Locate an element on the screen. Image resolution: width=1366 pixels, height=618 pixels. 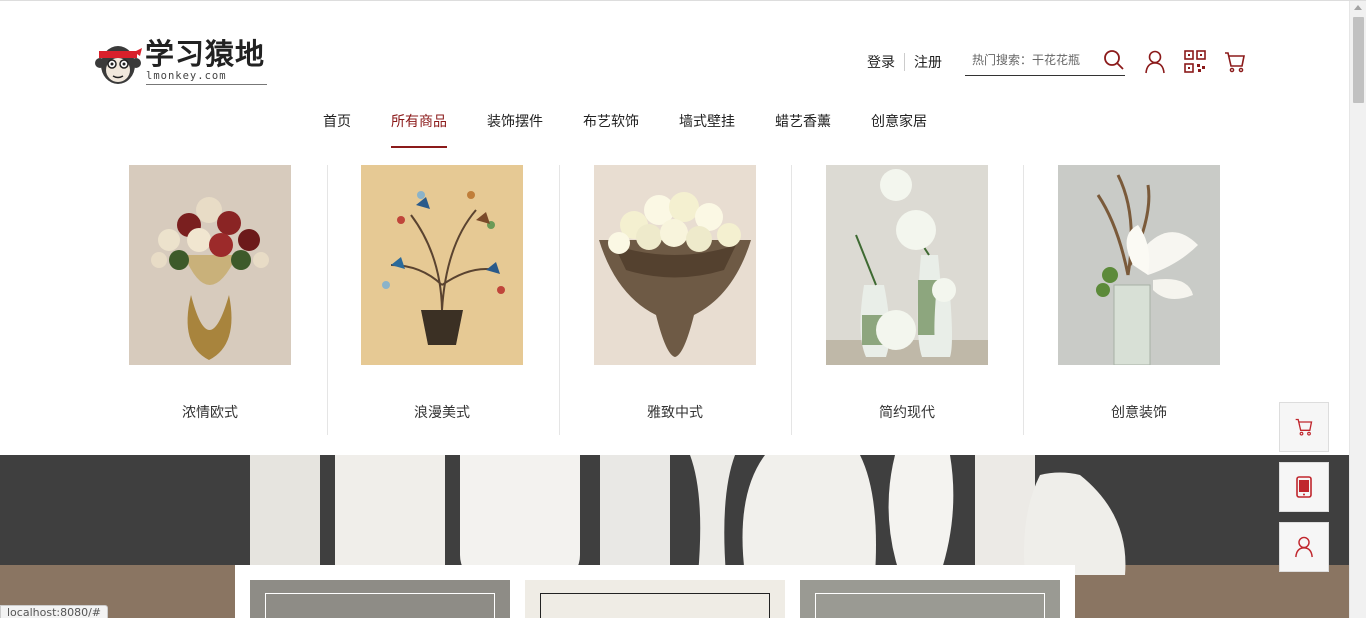
search-icon is located at coordinates (1114, 60).